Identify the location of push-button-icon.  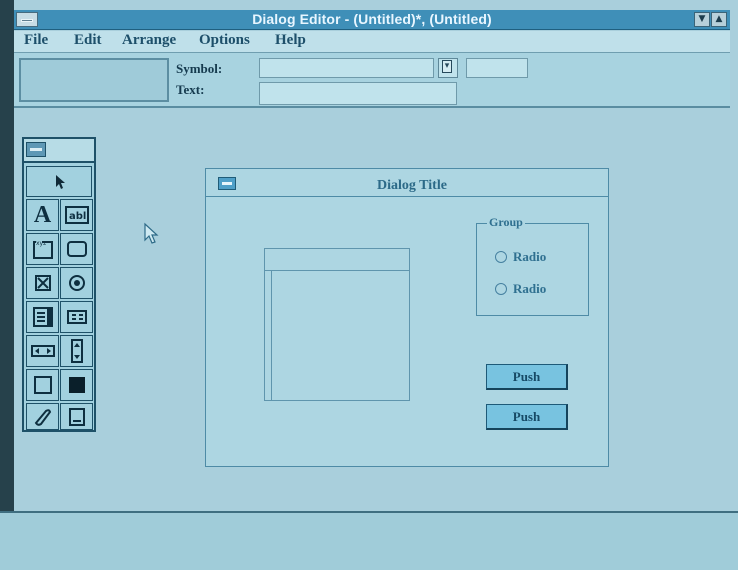
(76, 249).